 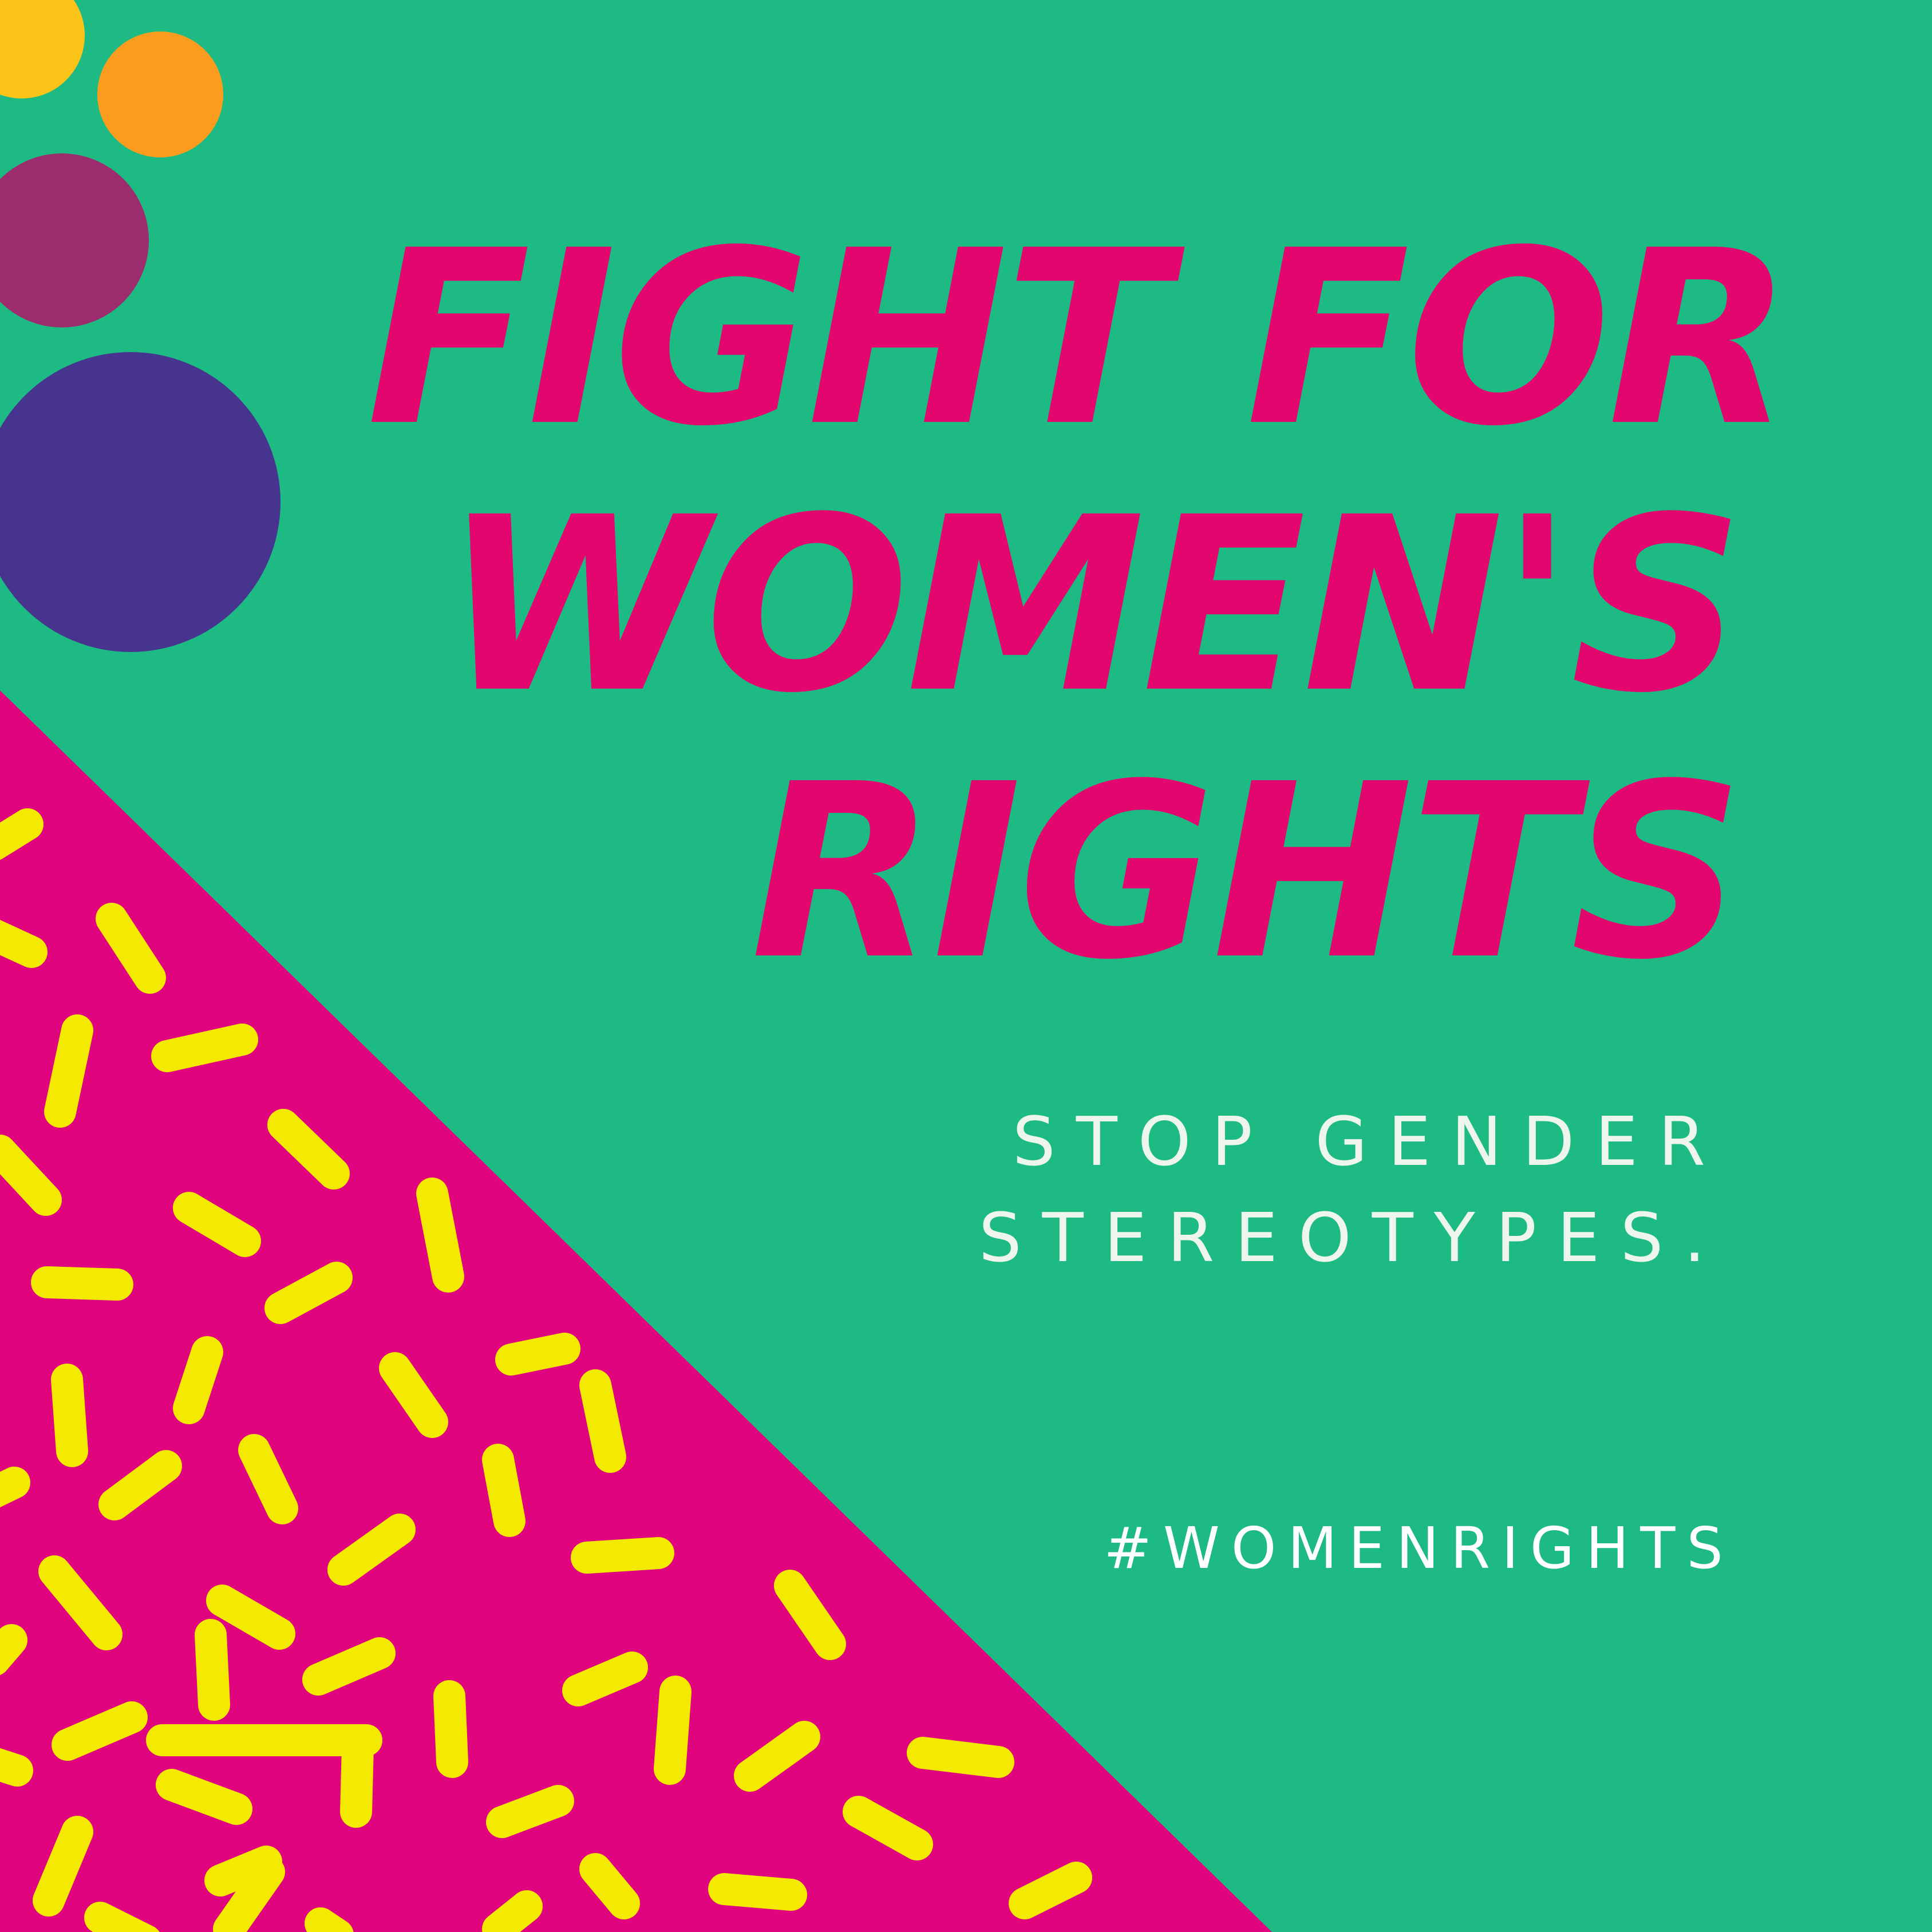 What do you see at coordinates (1352, 1237) in the screenshot?
I see `subtitle-line-2: STEREOTYPES.` at bounding box center [1352, 1237].